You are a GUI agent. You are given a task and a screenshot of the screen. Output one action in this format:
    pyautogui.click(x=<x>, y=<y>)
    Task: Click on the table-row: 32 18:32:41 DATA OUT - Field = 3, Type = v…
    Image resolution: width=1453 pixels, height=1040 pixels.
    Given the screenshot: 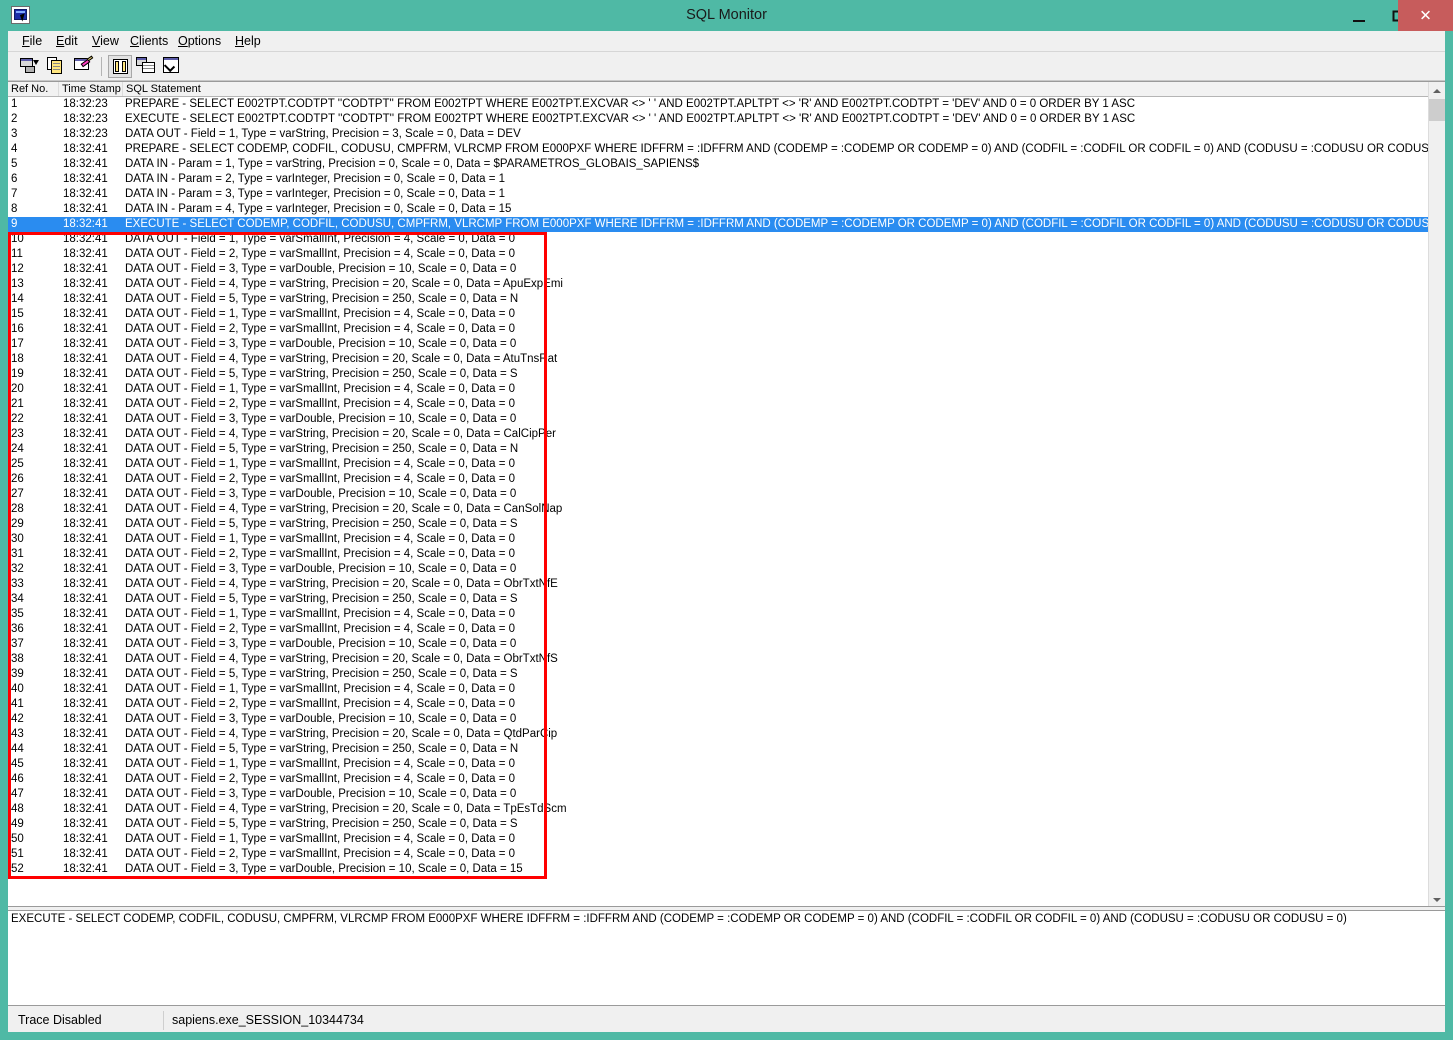 What is the action you would take?
    pyautogui.click(x=720, y=569)
    